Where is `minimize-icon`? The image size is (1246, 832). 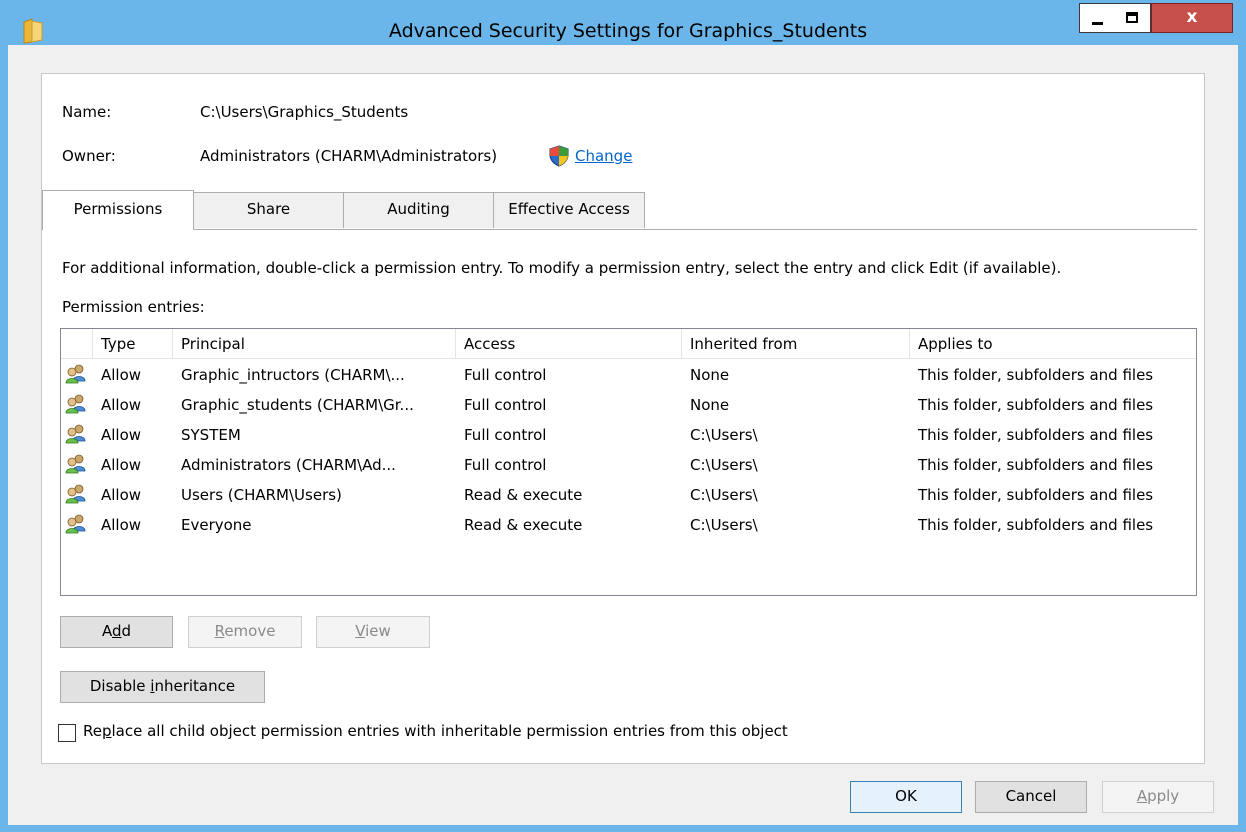
minimize-icon is located at coordinates (1097, 23).